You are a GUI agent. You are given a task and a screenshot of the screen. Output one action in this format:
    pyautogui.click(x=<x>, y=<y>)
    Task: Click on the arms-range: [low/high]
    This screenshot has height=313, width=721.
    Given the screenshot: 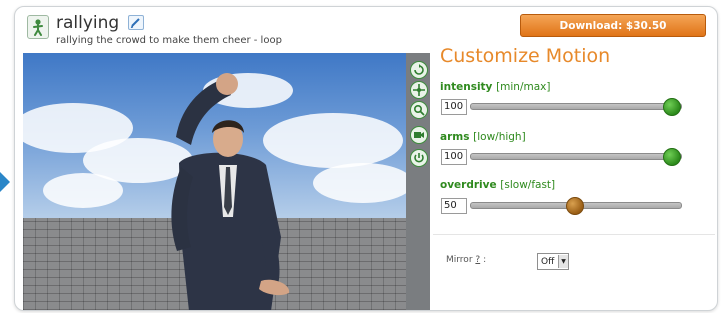 What is the action you would take?
    pyautogui.click(x=499, y=137)
    